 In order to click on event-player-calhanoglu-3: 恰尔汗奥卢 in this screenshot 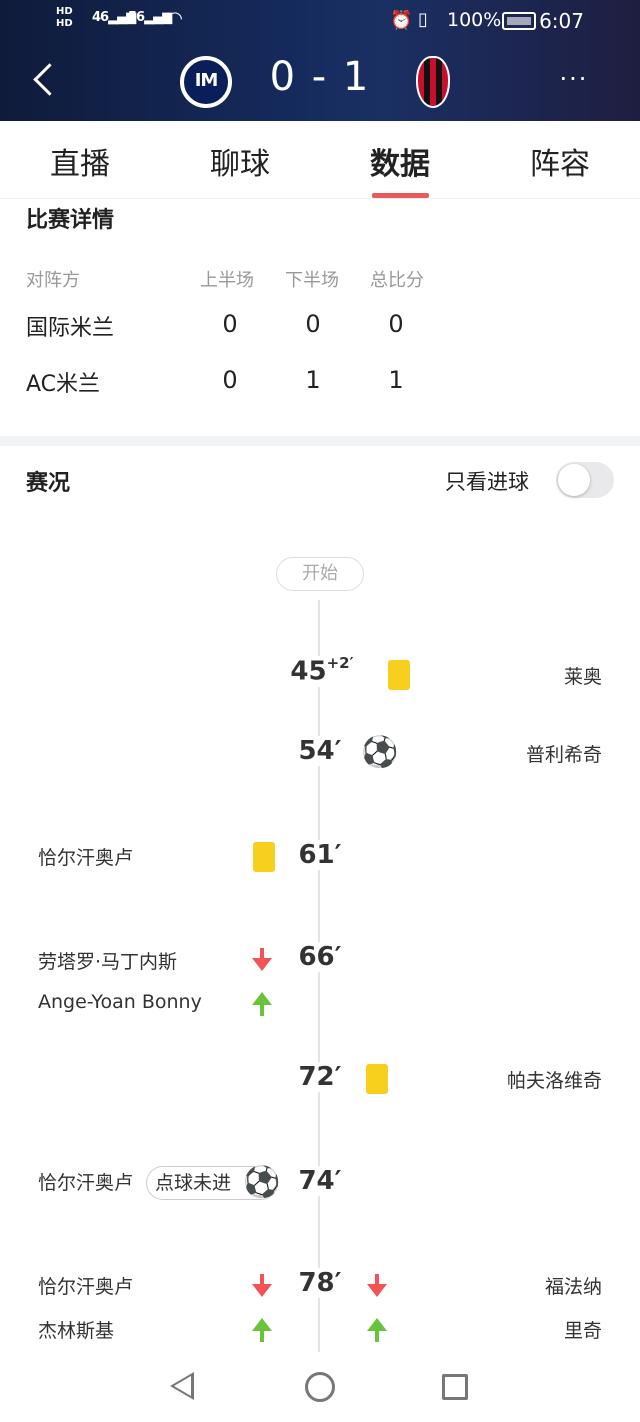, I will do `click(85, 1285)`.